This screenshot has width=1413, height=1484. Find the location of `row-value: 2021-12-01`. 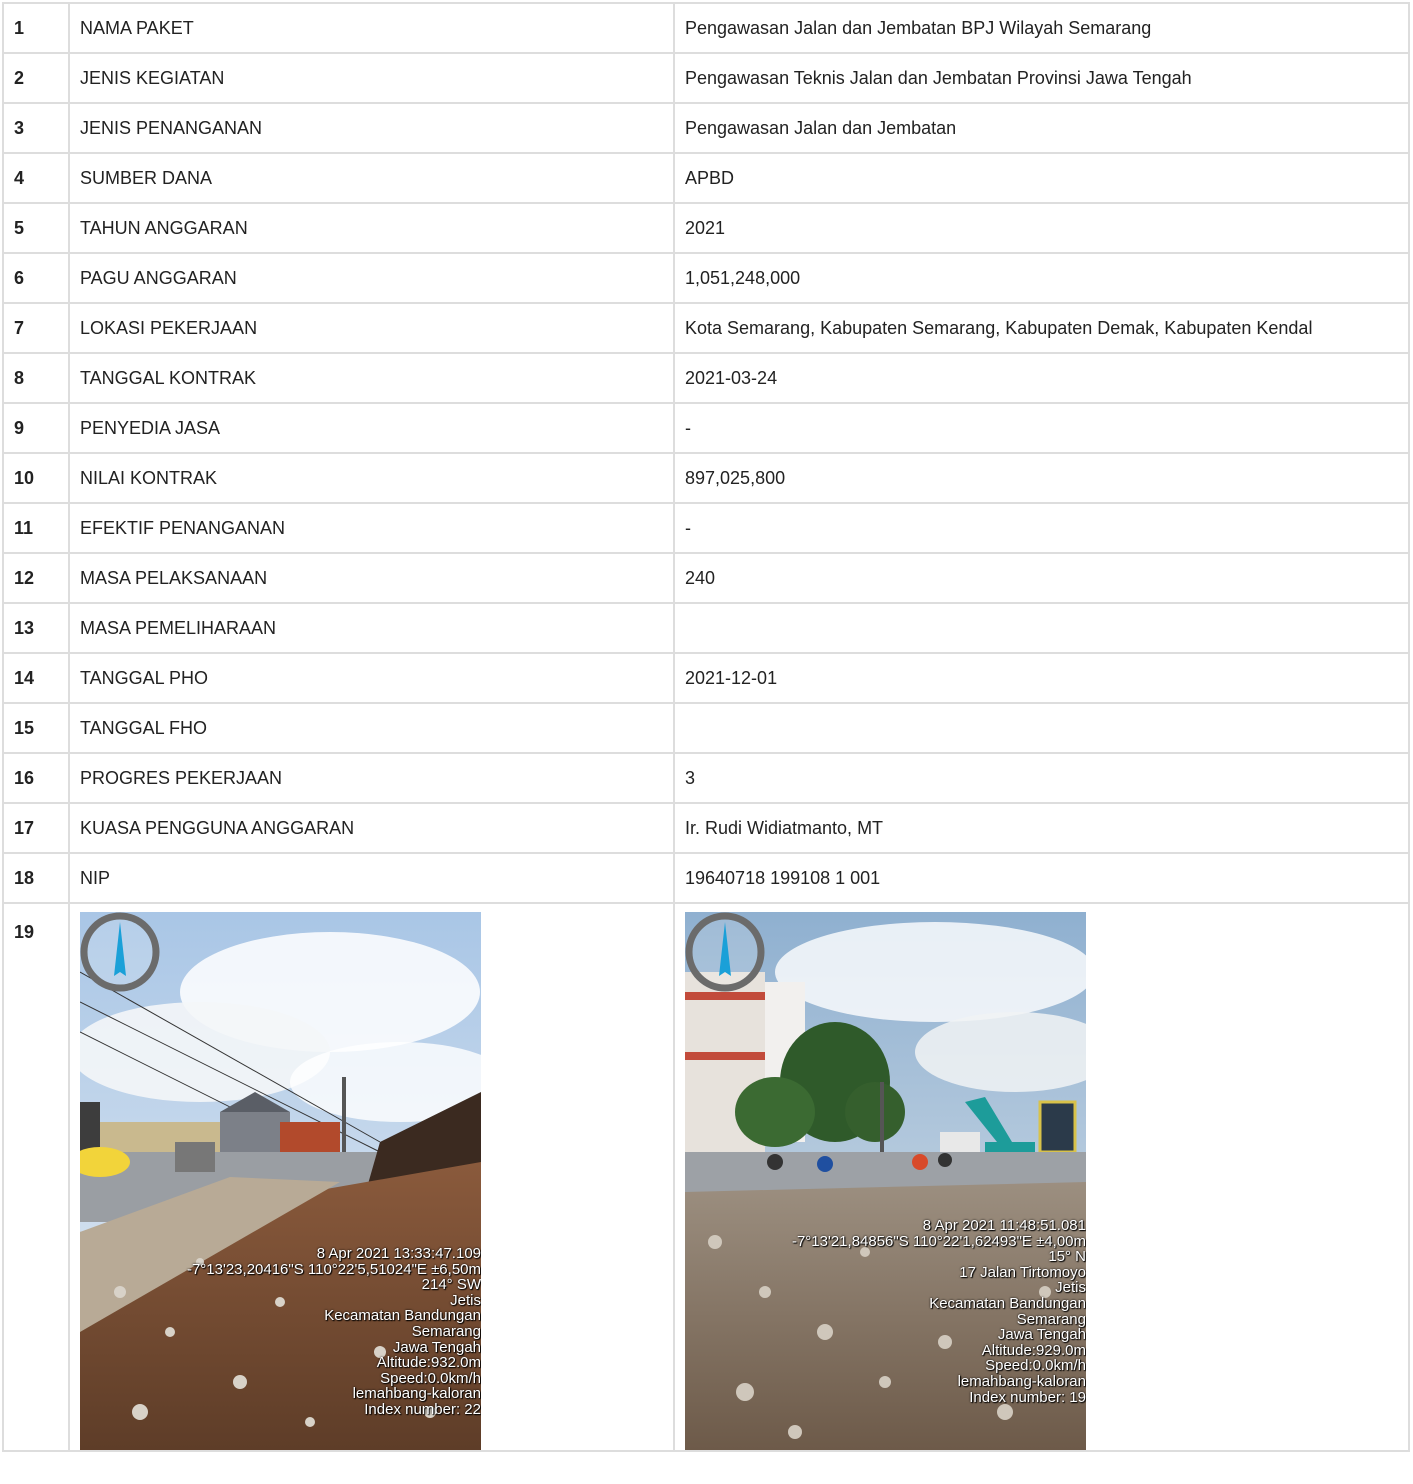

row-value: 2021-12-01 is located at coordinates (1041, 678).